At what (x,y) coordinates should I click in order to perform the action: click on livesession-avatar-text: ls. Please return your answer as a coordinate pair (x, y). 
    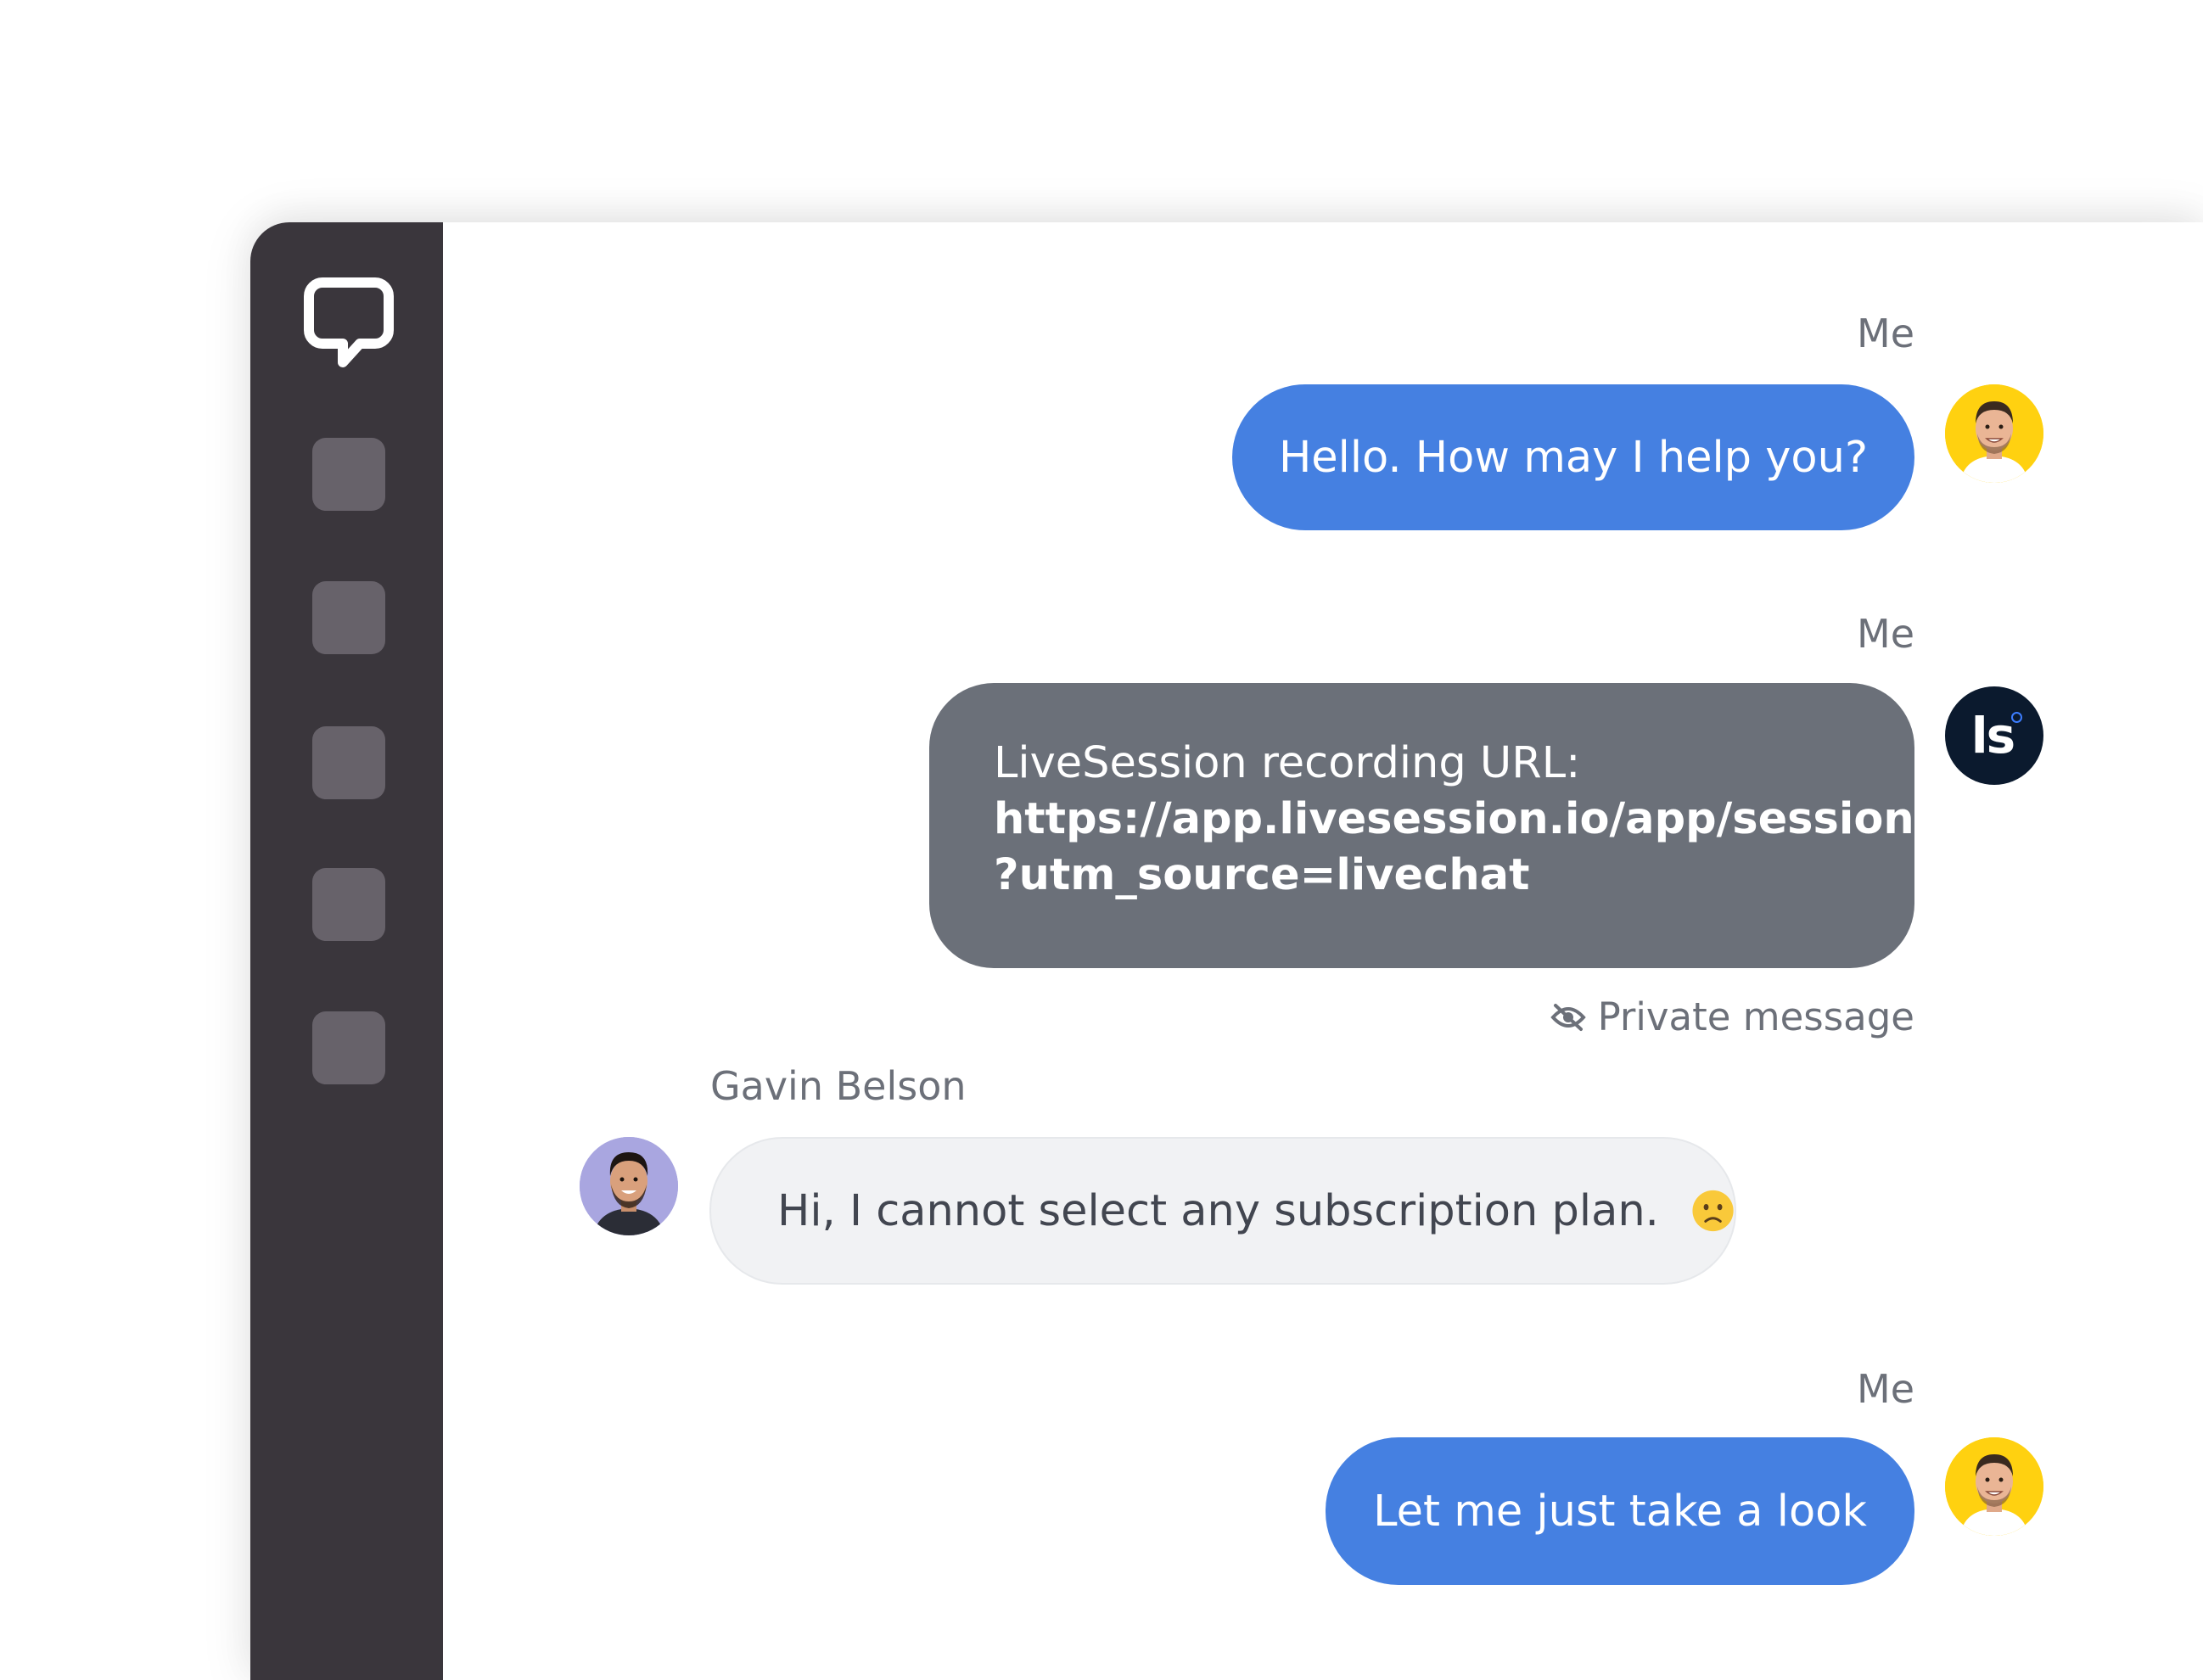
    Looking at the image, I should click on (1992, 736).